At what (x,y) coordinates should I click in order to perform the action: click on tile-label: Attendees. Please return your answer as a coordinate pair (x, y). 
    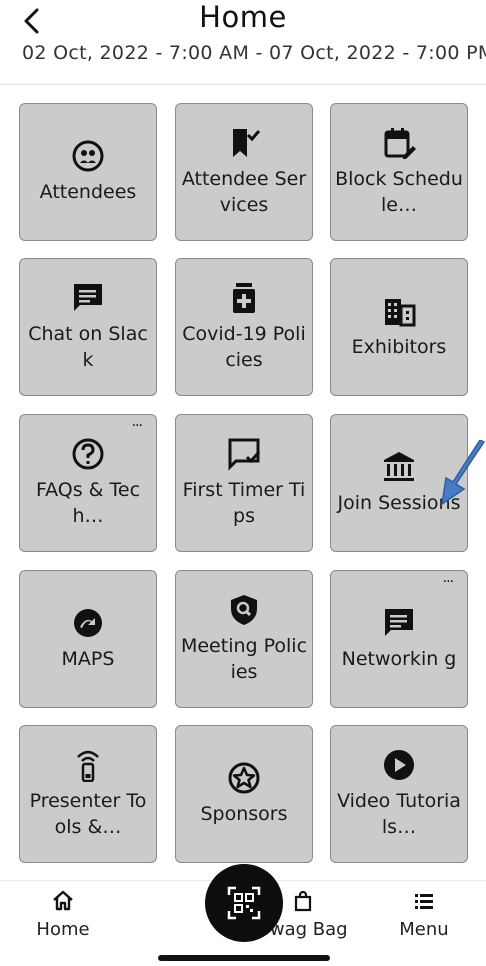
    Looking at the image, I should click on (88, 192).